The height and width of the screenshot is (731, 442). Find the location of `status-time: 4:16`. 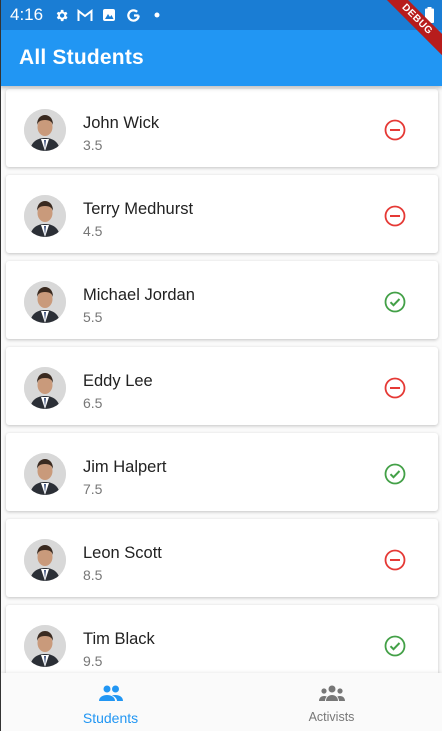

status-time: 4:16 is located at coordinates (27, 14).